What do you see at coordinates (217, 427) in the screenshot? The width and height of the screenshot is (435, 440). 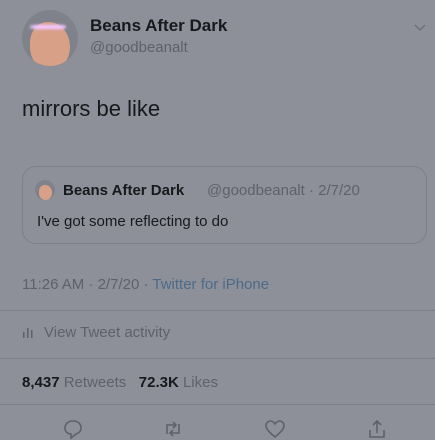 I see `action-bar` at bounding box center [217, 427].